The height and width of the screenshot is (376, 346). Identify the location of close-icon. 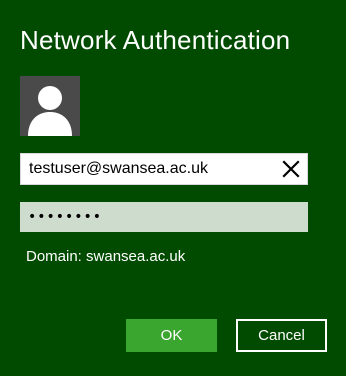
(291, 169).